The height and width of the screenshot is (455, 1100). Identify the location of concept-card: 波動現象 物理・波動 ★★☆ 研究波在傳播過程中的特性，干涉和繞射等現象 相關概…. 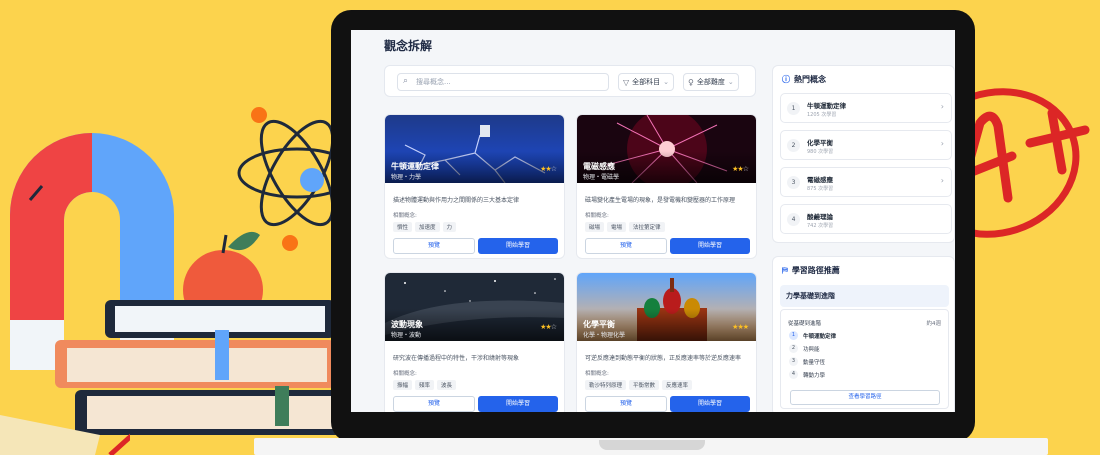
(474, 342).